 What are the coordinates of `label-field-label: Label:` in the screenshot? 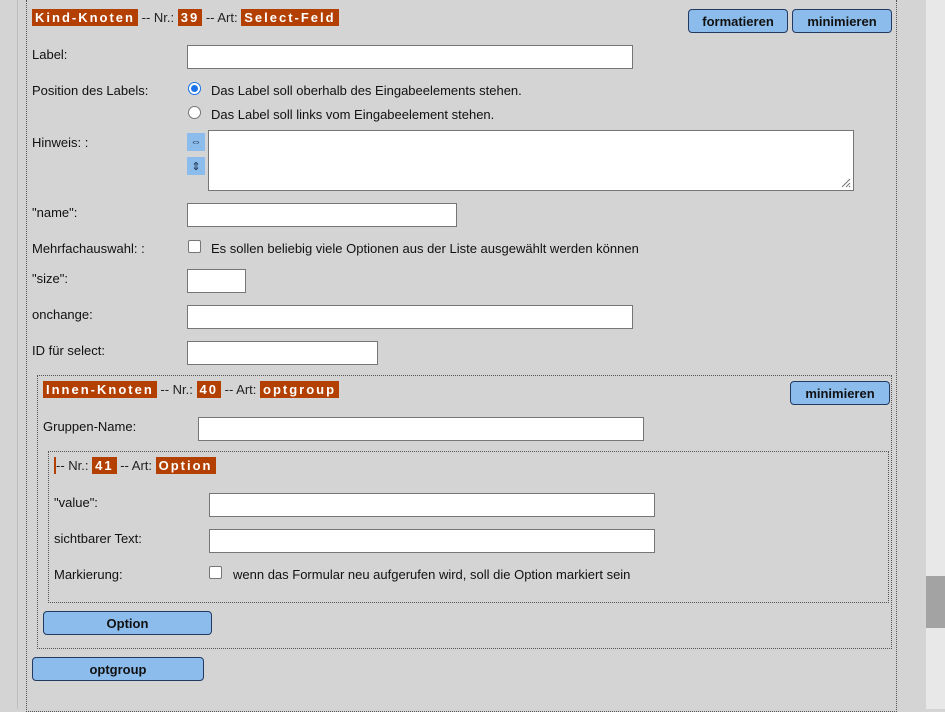 It's located at (50, 54).